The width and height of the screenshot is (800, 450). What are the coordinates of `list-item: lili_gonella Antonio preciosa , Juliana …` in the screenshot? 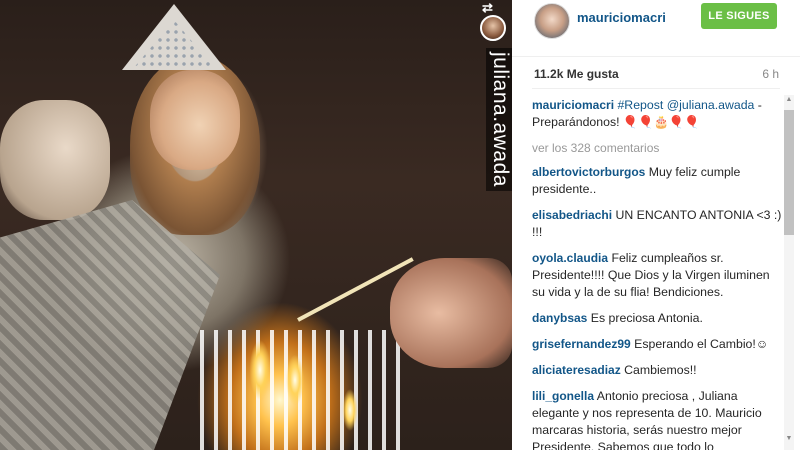 It's located at (657, 419).